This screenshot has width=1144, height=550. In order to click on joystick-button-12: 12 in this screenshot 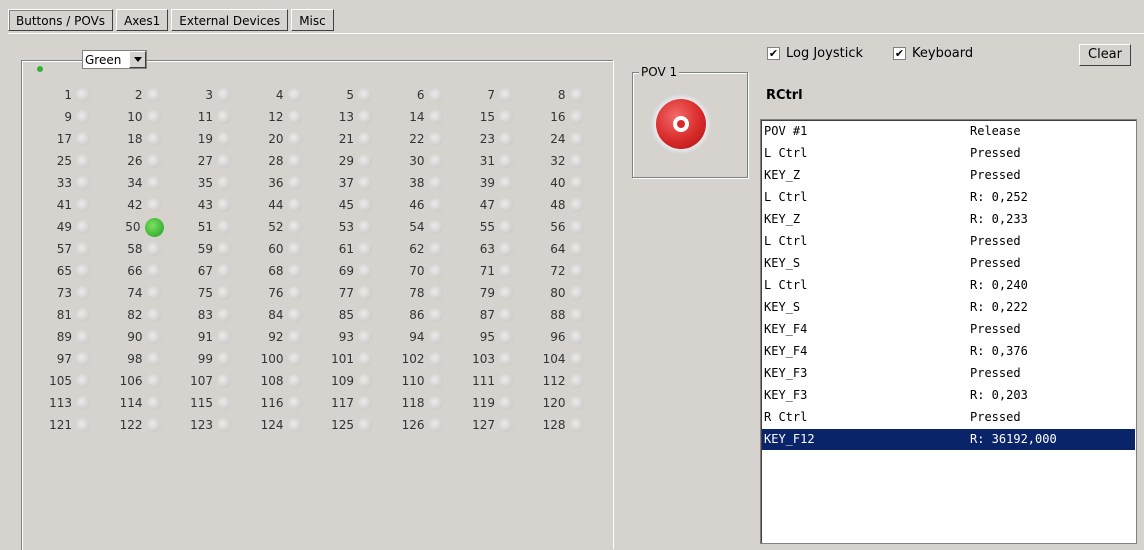, I will do `click(272, 117)`.